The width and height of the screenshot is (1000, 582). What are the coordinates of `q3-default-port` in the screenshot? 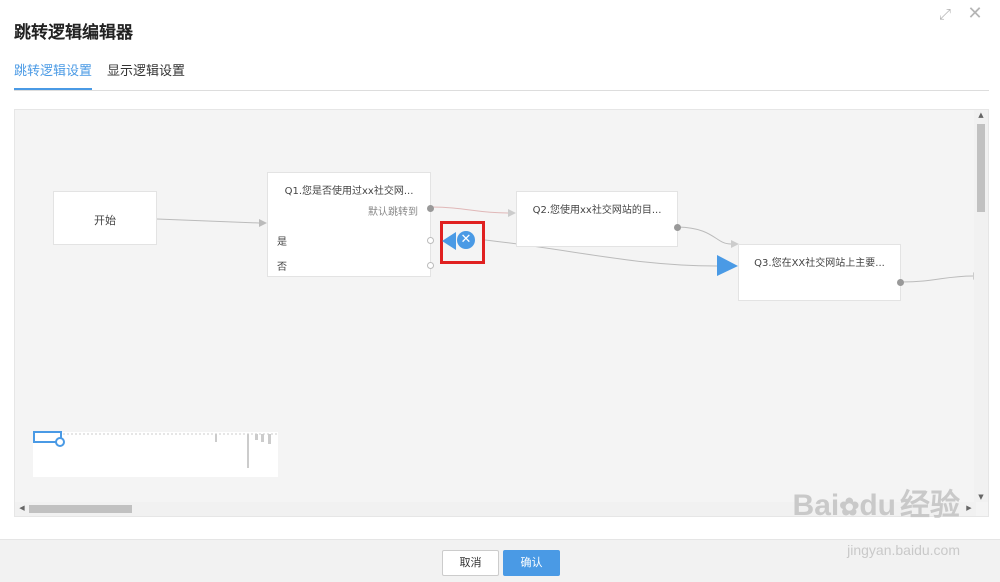 It's located at (900, 282).